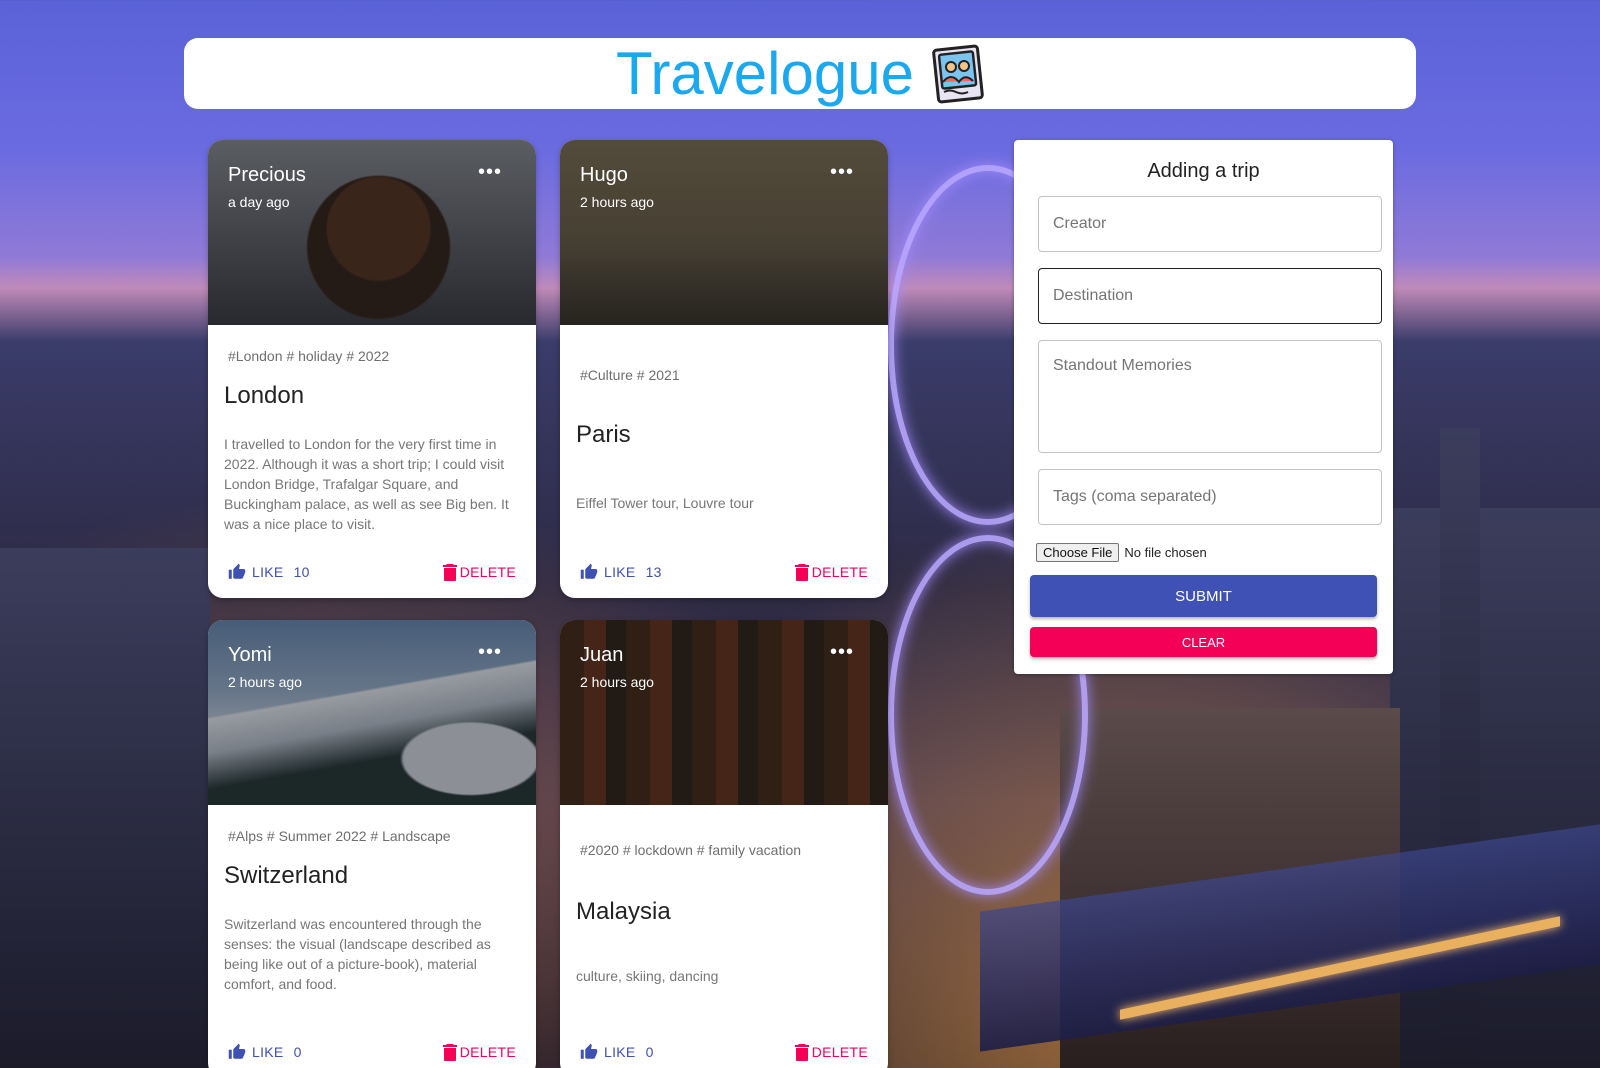 This screenshot has width=1600, height=1068. I want to click on choose-file-button: Choose File, so click(1078, 552).